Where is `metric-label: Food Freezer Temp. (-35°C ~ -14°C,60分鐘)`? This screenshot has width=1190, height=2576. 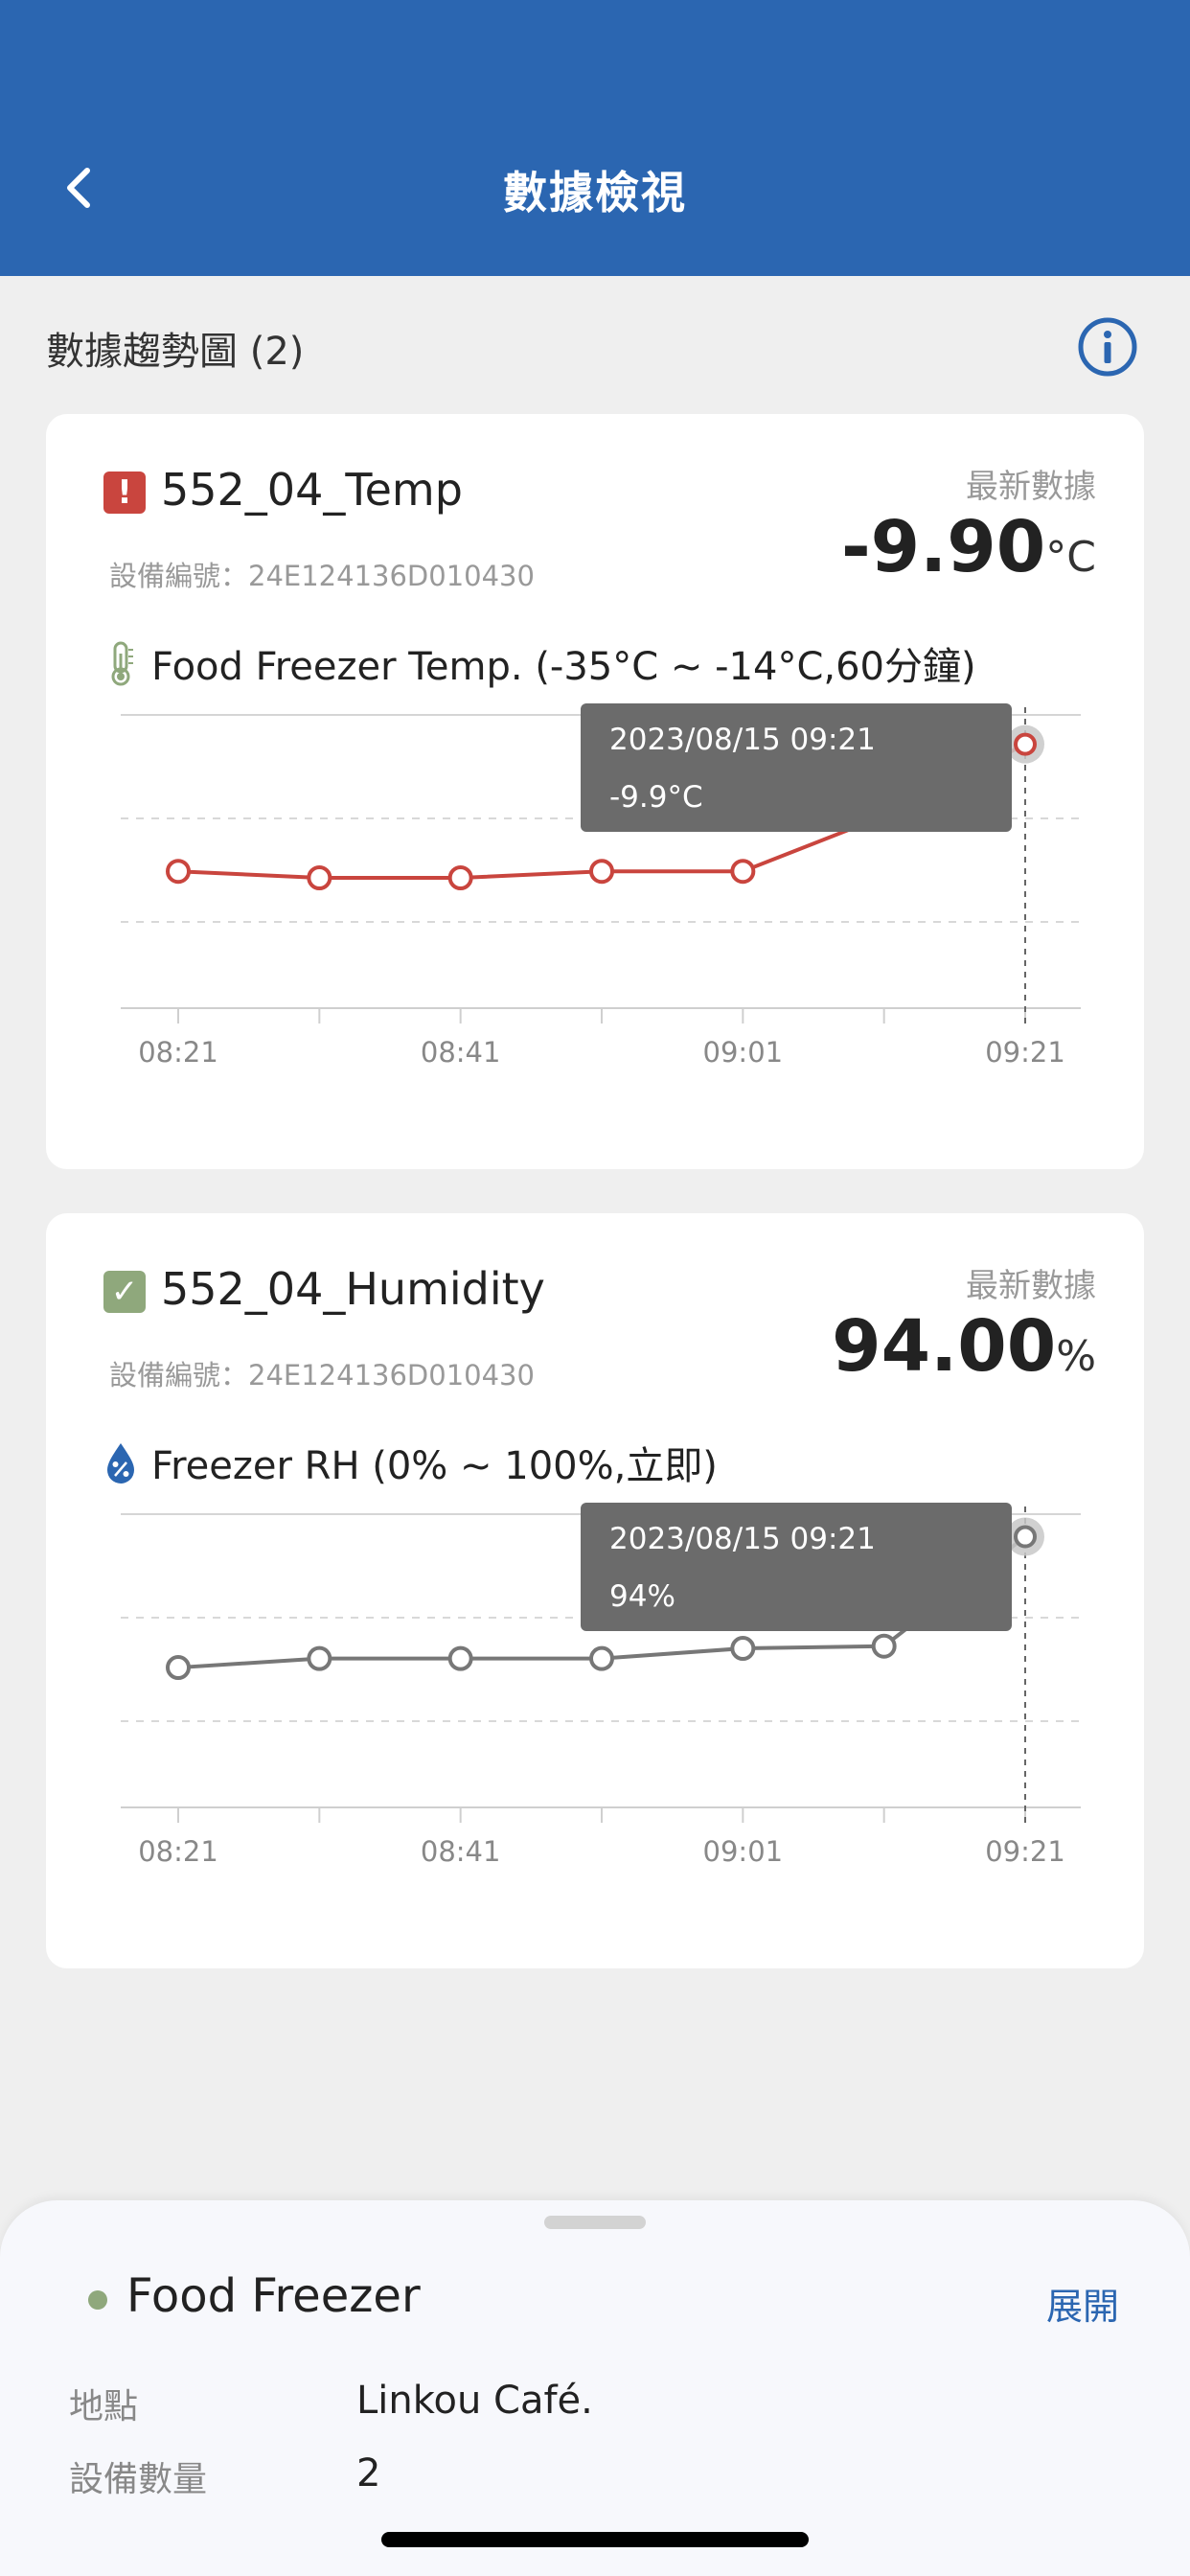 metric-label: Food Freezer Temp. (-35°C ~ -14°C,60分鐘) is located at coordinates (563, 667).